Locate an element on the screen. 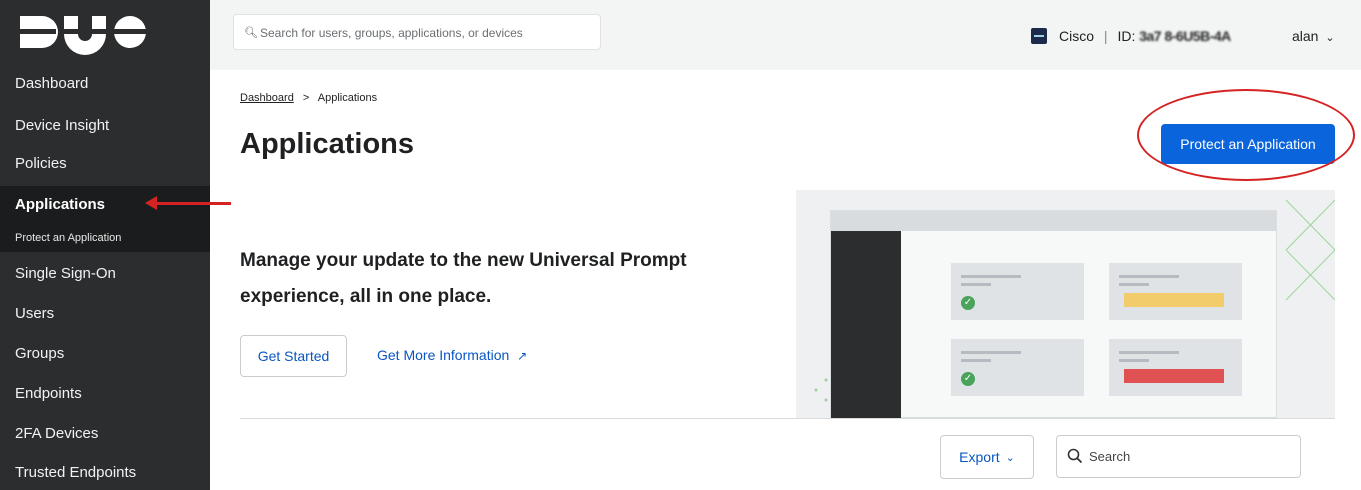 The width and height of the screenshot is (1361, 490). cisco-logo-icon is located at coordinates (1039, 36).